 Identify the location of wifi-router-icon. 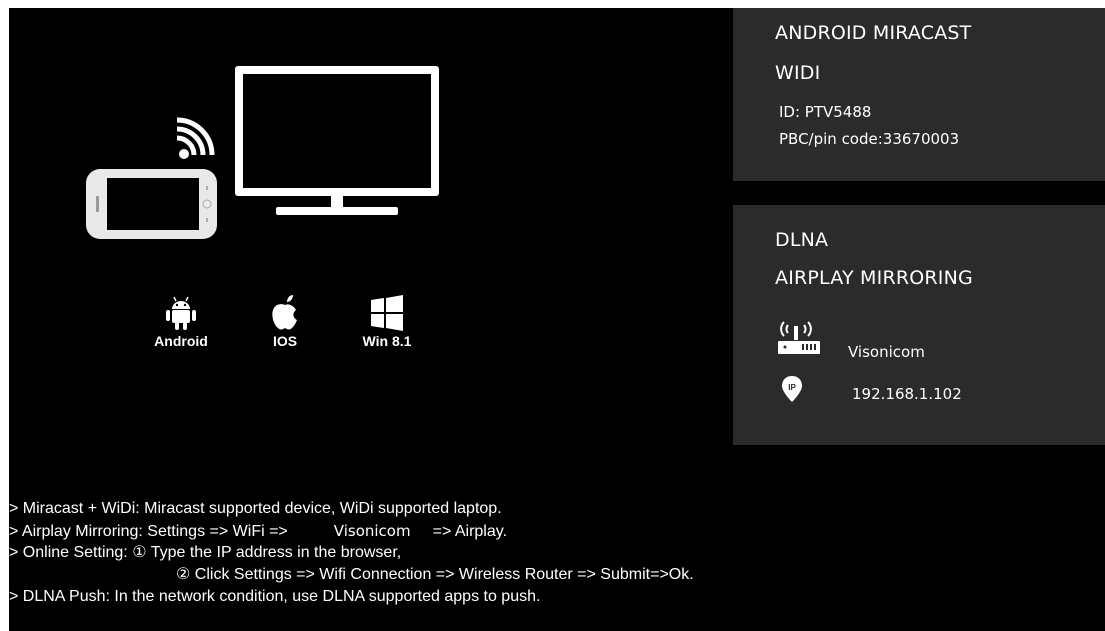
(799, 337).